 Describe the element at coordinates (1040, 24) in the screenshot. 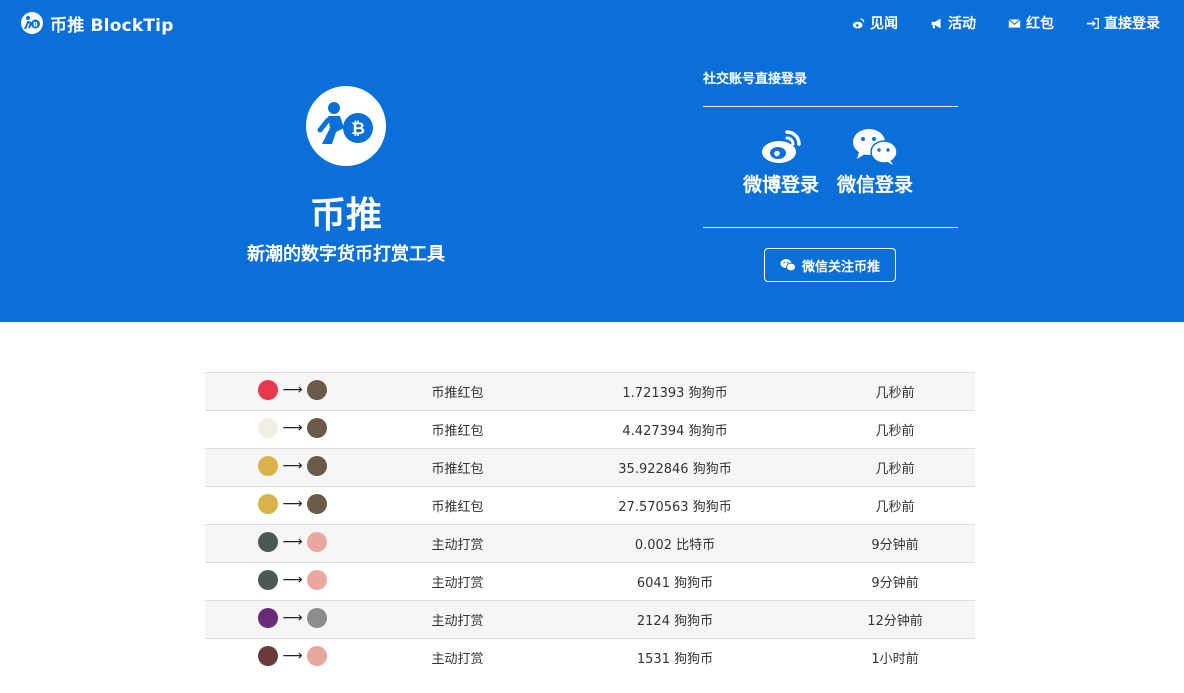

I see `nav-link-label: 红包` at that location.